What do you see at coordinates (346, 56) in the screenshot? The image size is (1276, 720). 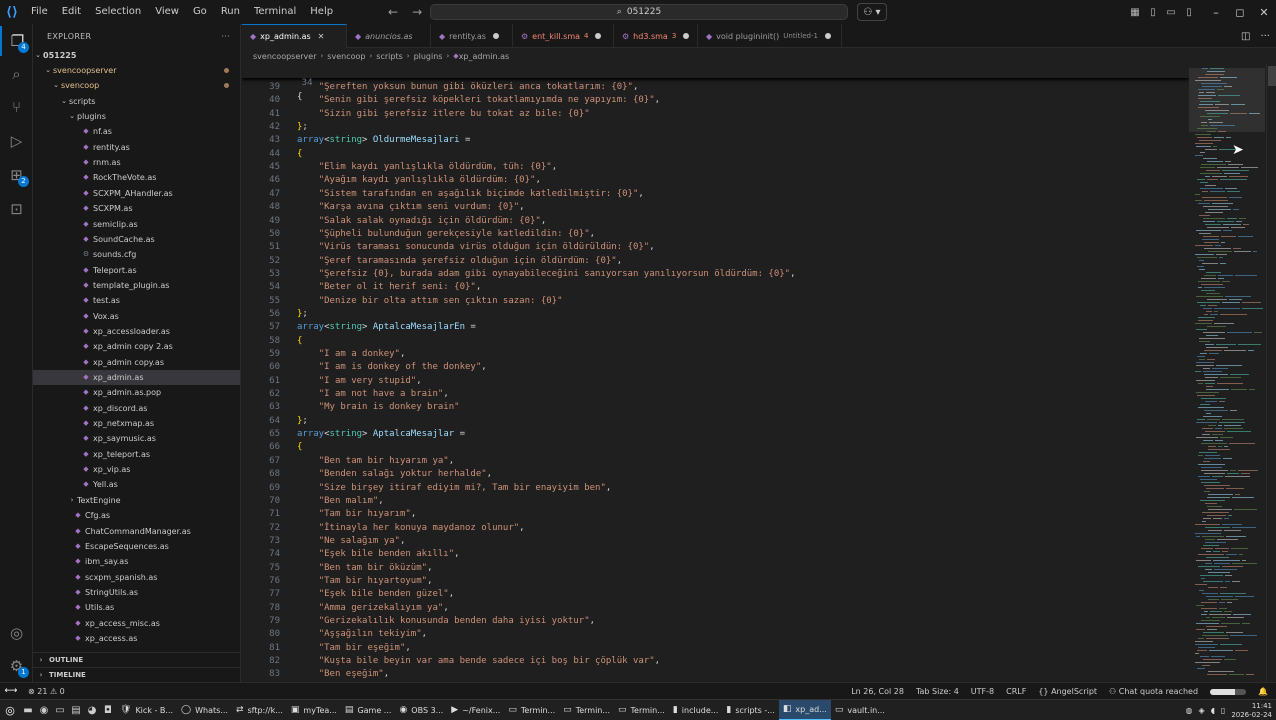 I see `breadcrumb-item: svencoop` at bounding box center [346, 56].